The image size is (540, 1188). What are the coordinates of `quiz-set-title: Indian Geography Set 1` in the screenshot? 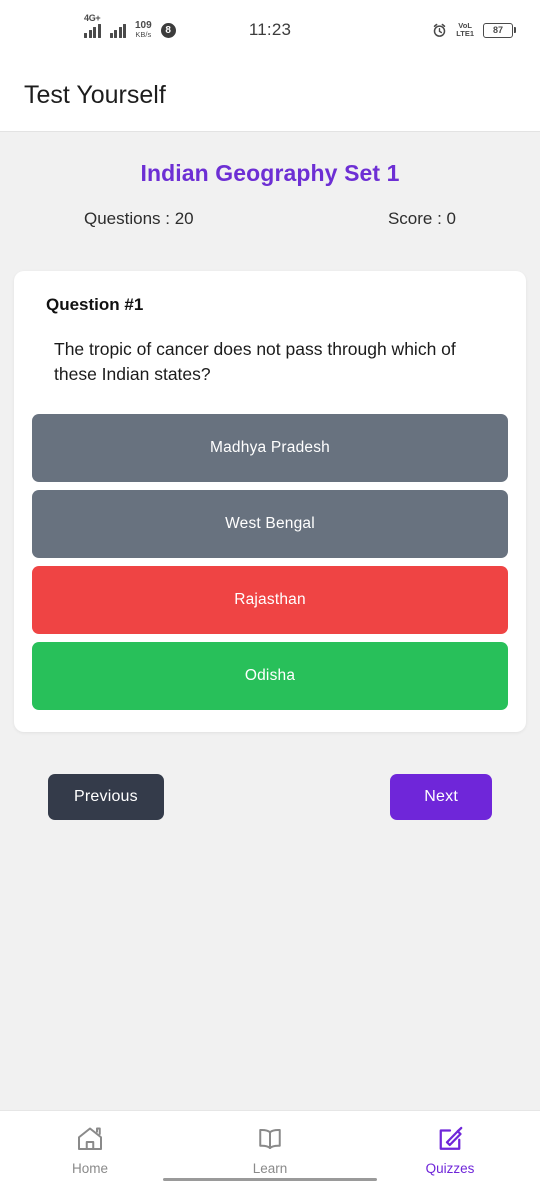 It's located at (270, 173).